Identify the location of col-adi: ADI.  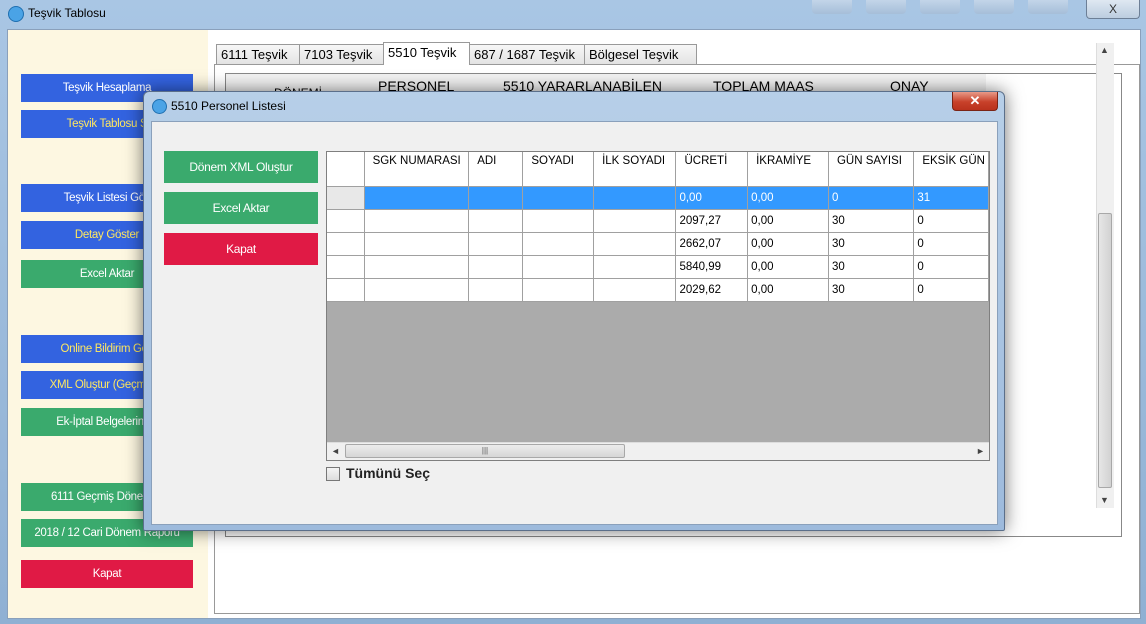
(496, 169).